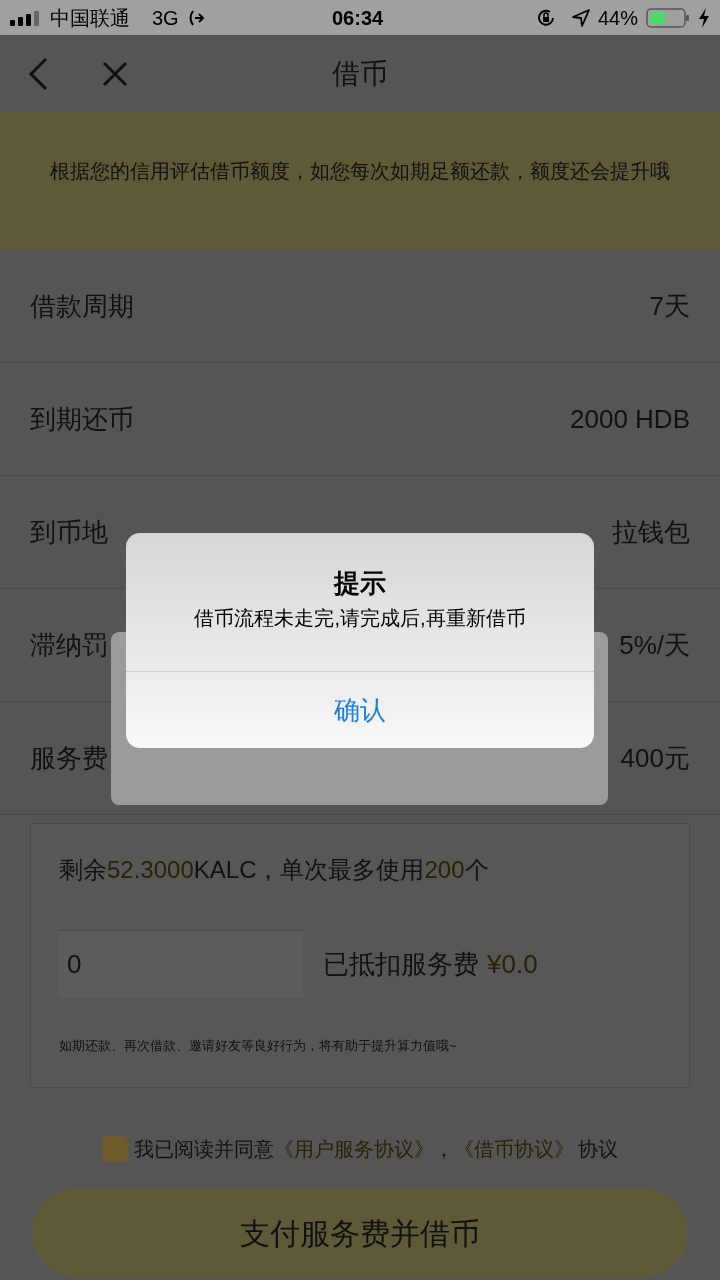 This screenshot has height=1280, width=720. What do you see at coordinates (512, 964) in the screenshot?
I see `deducted-amount: ¥0.0` at bounding box center [512, 964].